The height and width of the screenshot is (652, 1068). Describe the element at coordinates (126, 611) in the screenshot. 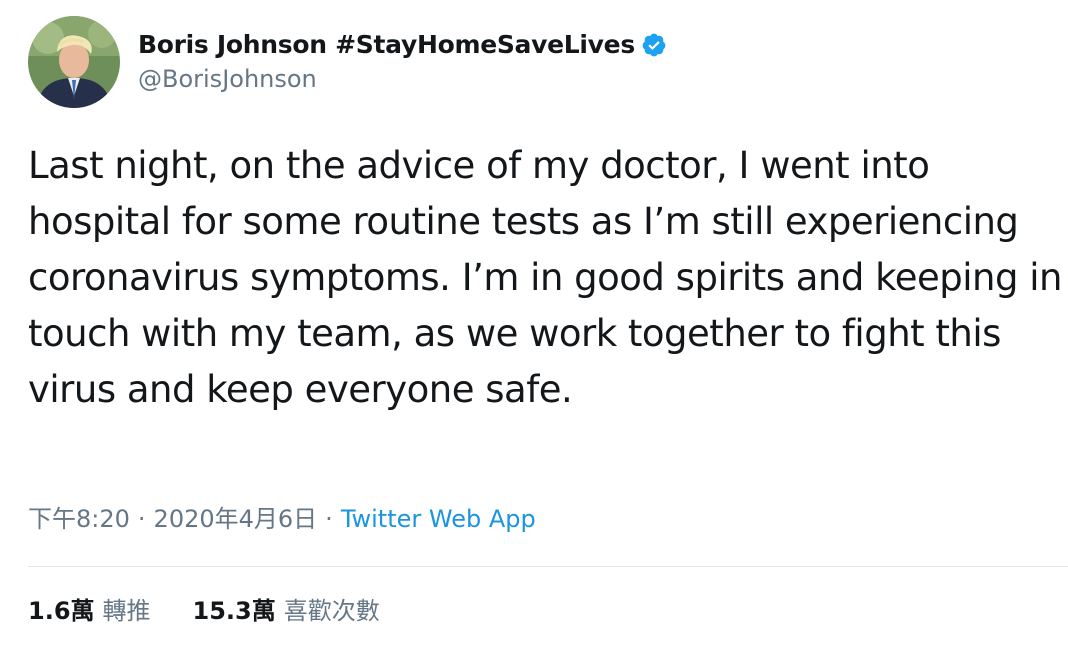

I see `retweets-label: 轉推` at that location.